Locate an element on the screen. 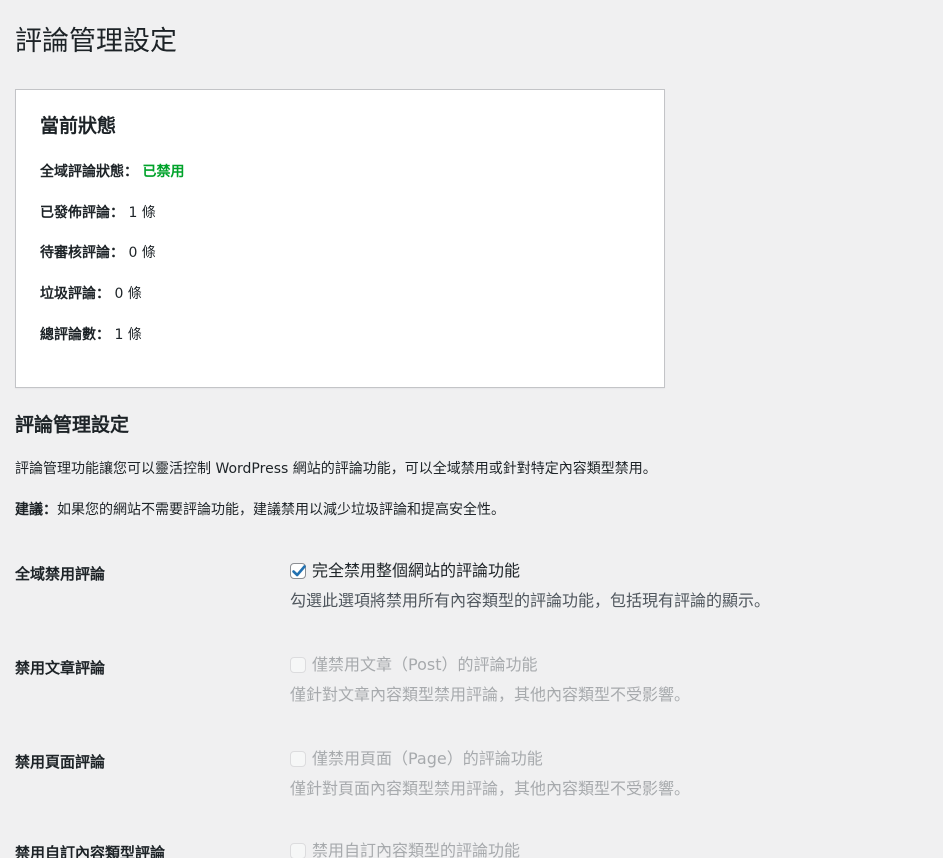  published-label: 已發佈評論： is located at coordinates (82, 213).